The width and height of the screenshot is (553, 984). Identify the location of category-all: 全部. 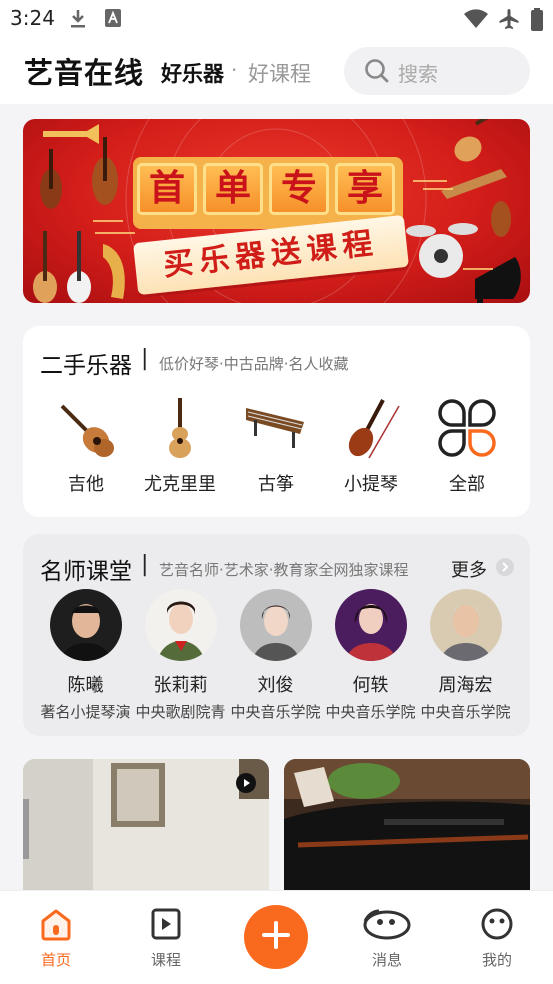
(467, 446).